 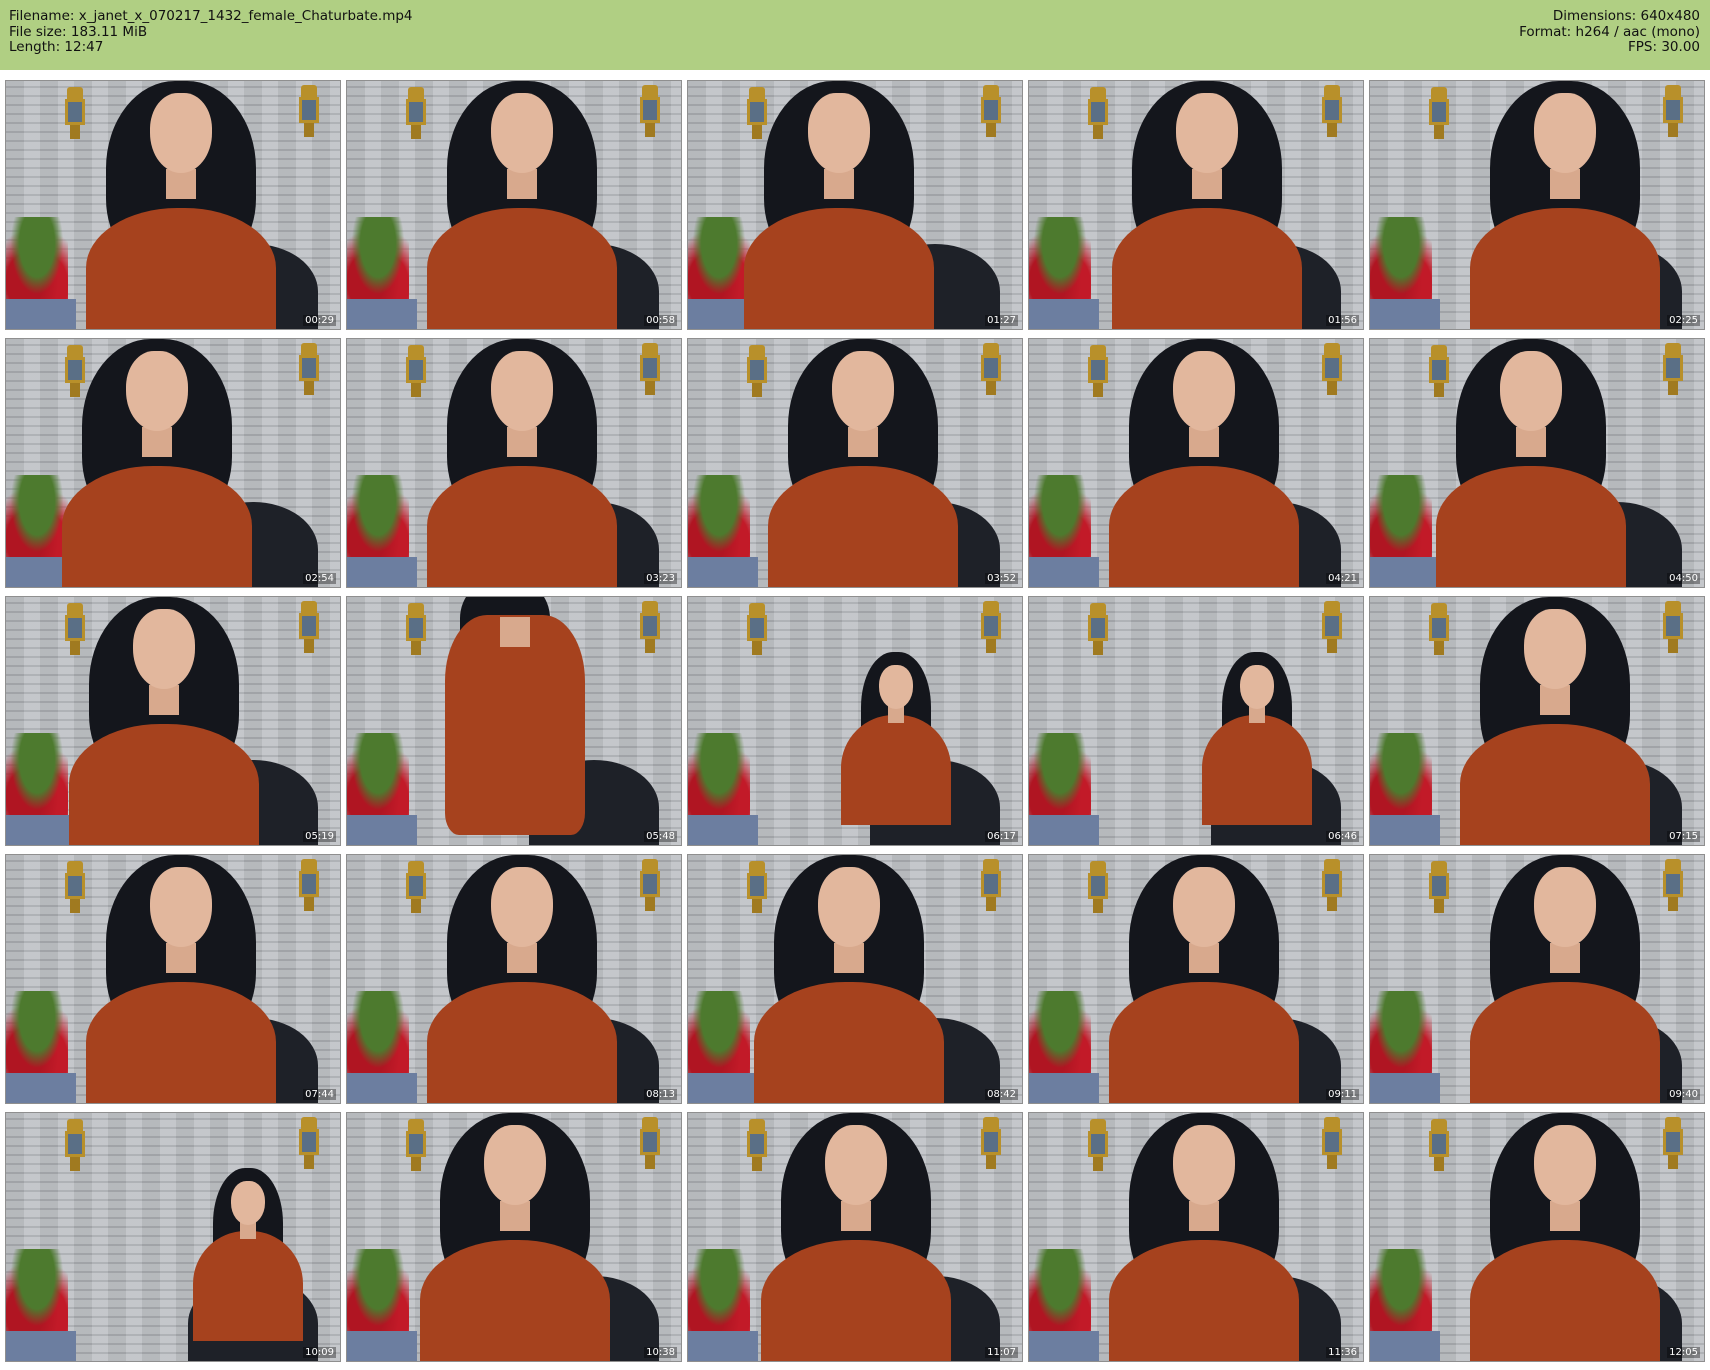 What do you see at coordinates (855, 721) in the screenshot?
I see `video-thumbnail: 06:17` at bounding box center [855, 721].